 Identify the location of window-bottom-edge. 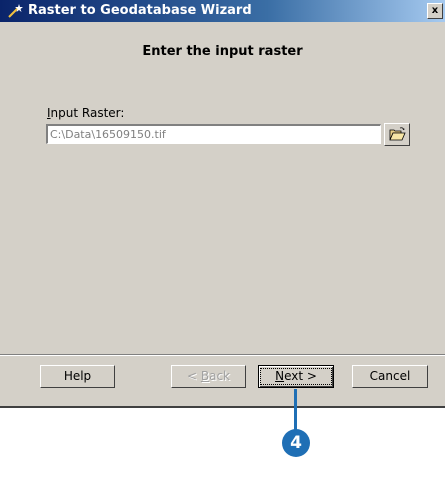
(222, 407).